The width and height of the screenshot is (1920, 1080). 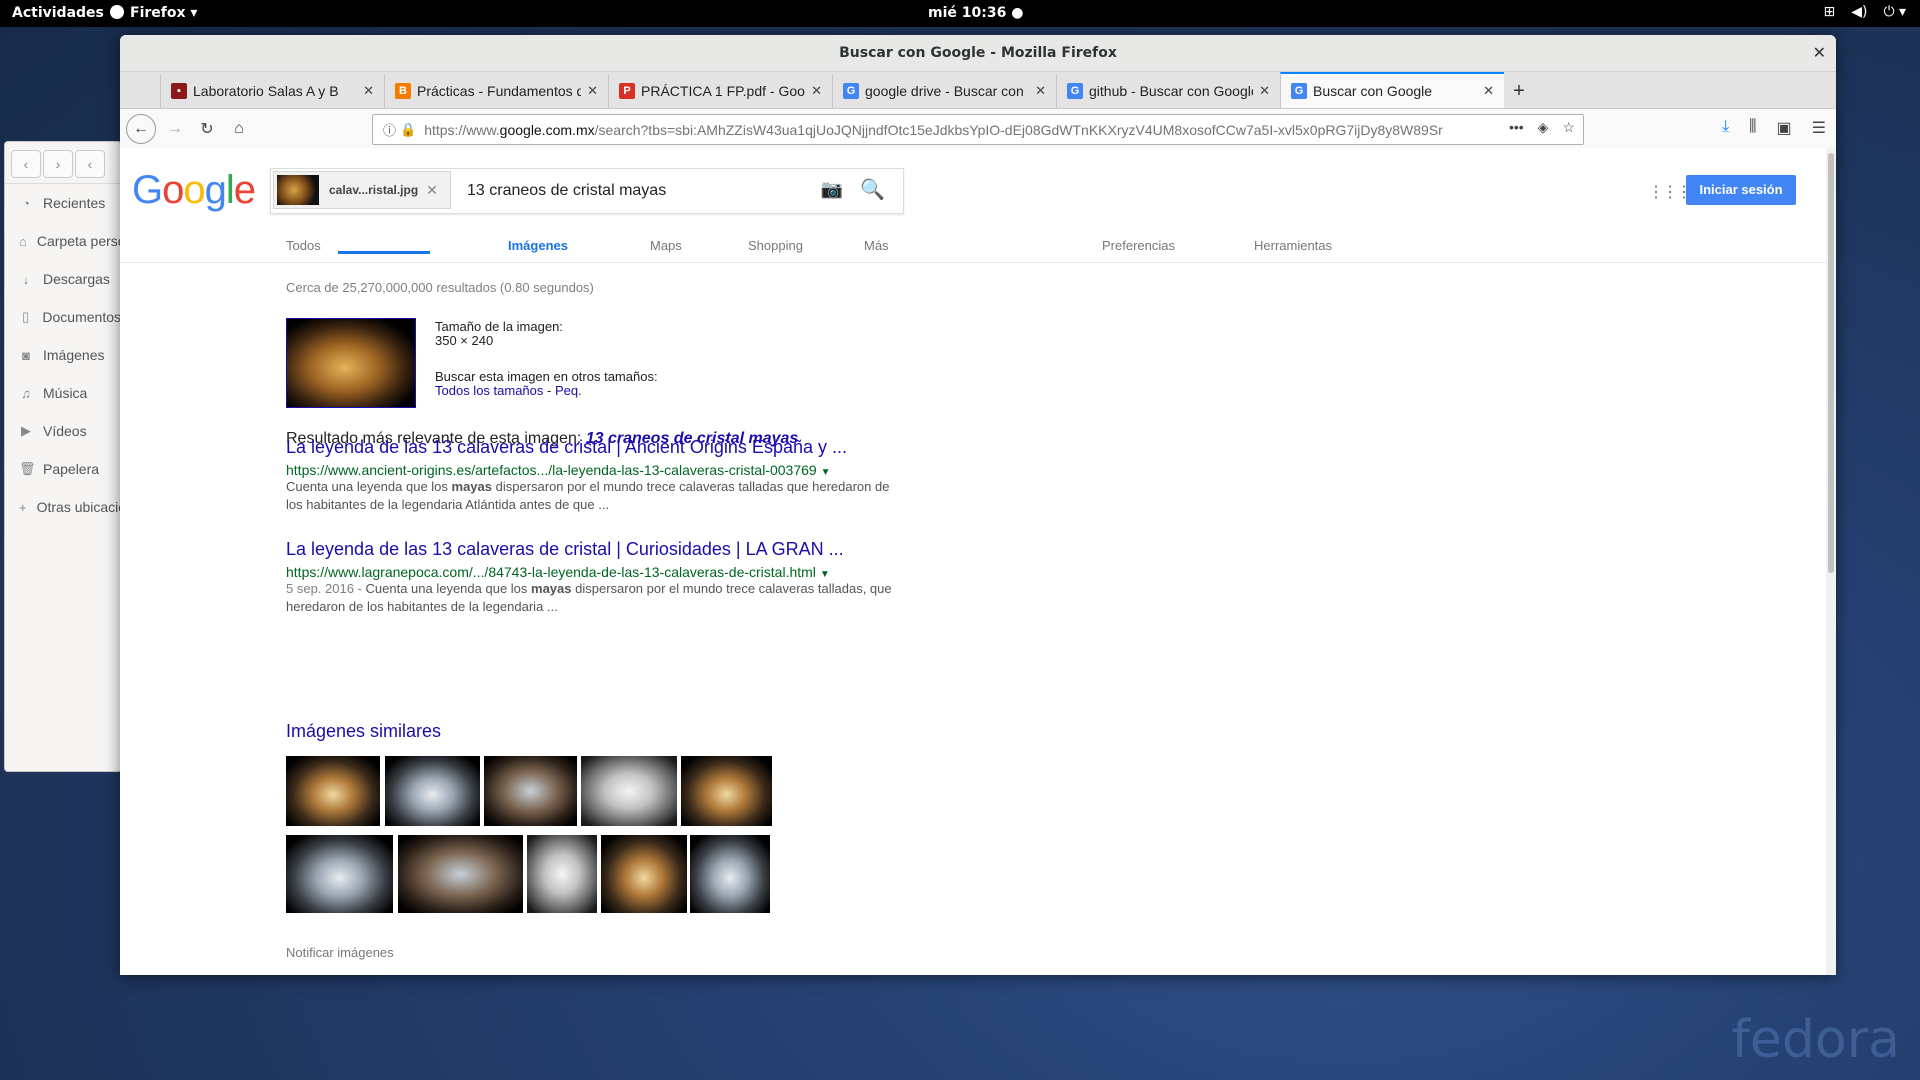 I want to click on browser-tab: G Buscar con Google ✕, so click(x=1392, y=90).